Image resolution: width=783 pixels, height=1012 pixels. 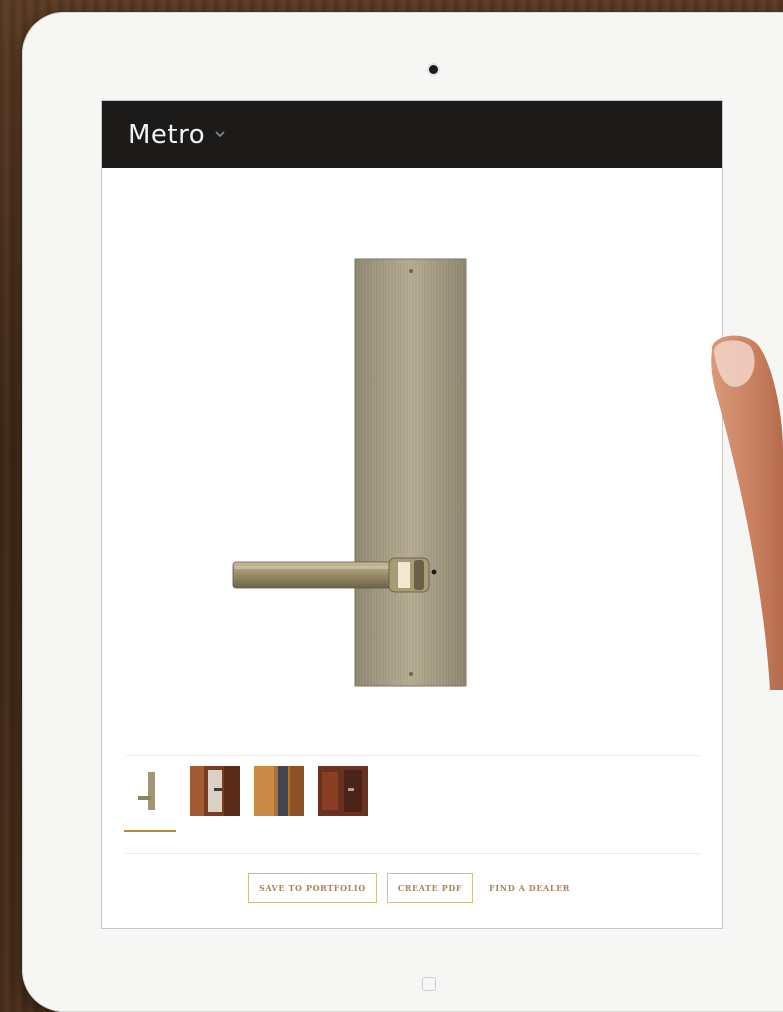 What do you see at coordinates (151, 791) in the screenshot?
I see `thumbnail-lever-image` at bounding box center [151, 791].